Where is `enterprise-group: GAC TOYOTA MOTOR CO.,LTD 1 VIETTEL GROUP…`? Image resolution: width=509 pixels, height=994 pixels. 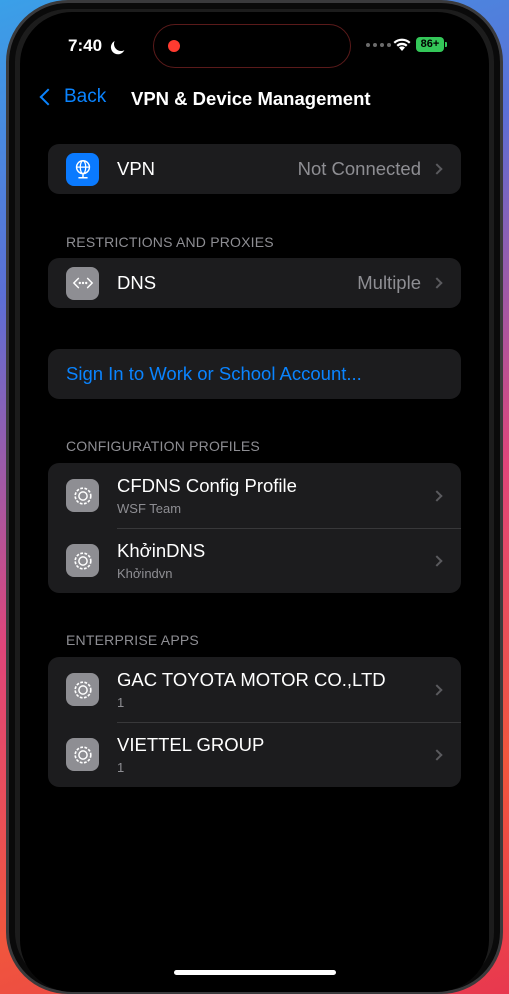
enterprise-group: GAC TOYOTA MOTOR CO.,LTD 1 VIETTEL GROUP… is located at coordinates (254, 722).